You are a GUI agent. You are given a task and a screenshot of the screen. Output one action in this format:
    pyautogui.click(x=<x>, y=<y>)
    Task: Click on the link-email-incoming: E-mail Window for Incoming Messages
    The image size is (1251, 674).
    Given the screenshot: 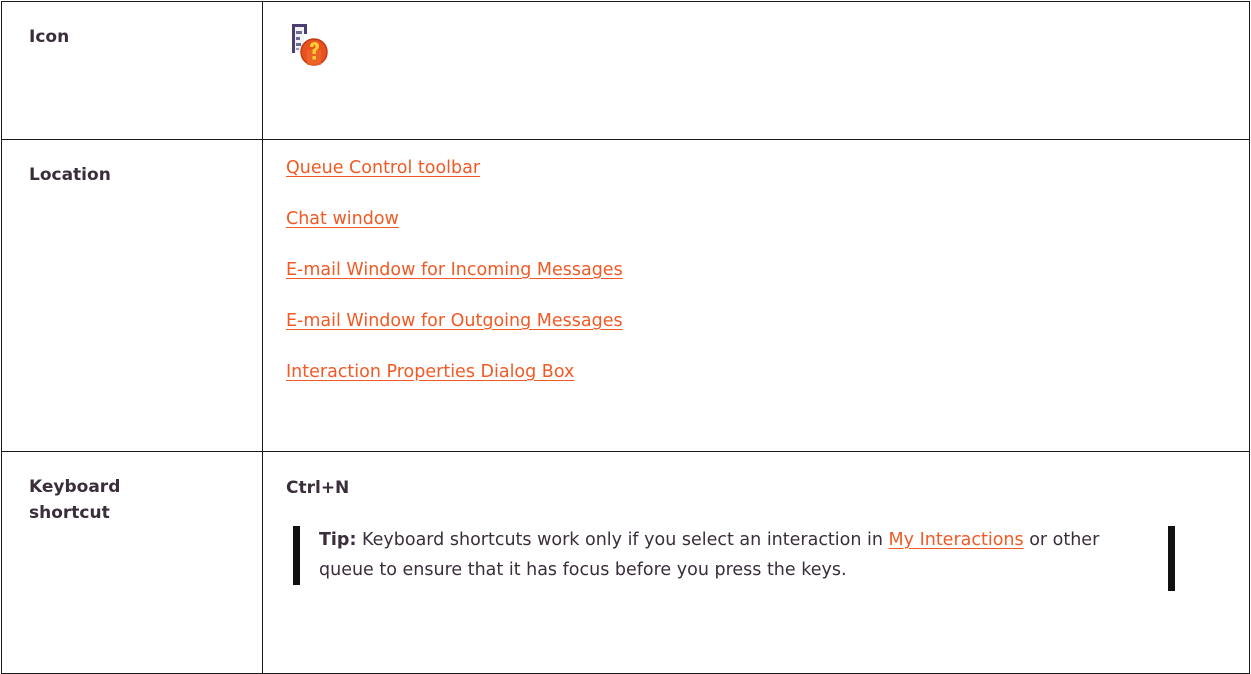 What is the action you would take?
    pyautogui.click(x=767, y=270)
    